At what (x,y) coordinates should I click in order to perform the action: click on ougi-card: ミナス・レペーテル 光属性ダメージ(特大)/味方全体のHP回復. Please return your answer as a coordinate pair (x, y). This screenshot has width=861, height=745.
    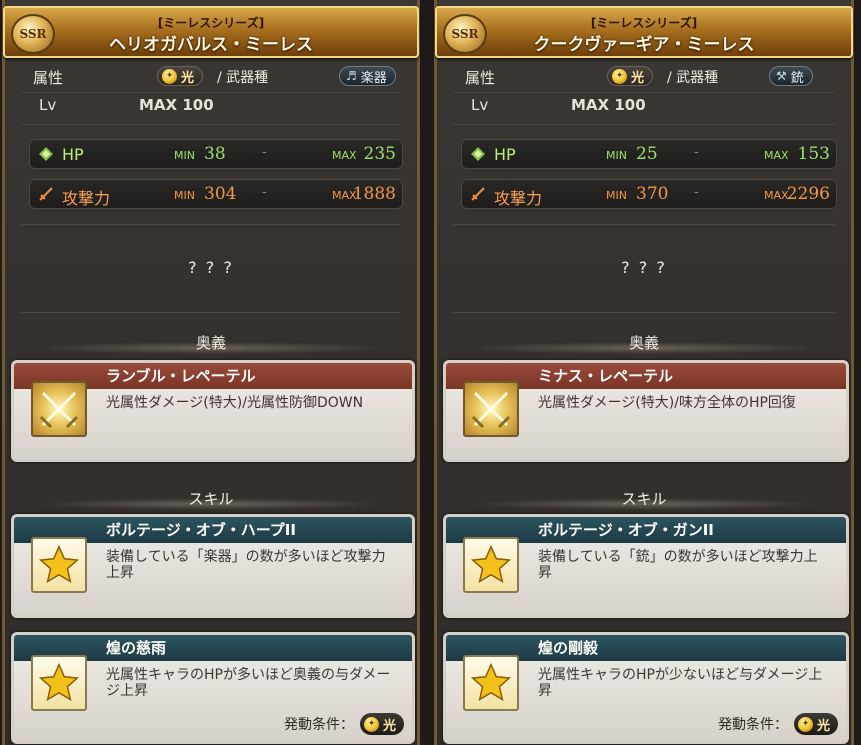
    Looking at the image, I should click on (646, 411).